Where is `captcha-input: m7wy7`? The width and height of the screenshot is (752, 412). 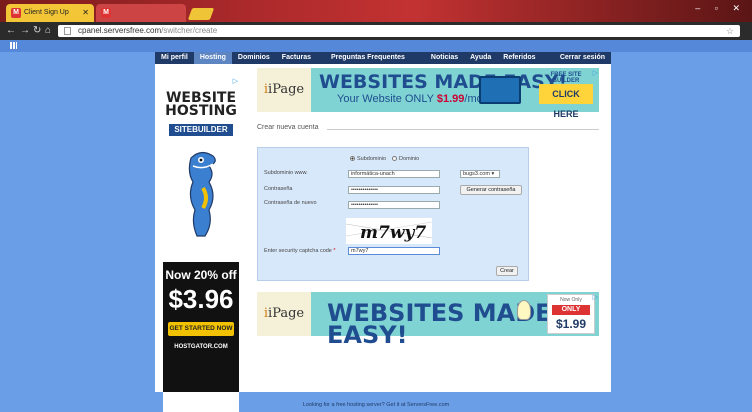
captcha-input: m7wy7 is located at coordinates (394, 251).